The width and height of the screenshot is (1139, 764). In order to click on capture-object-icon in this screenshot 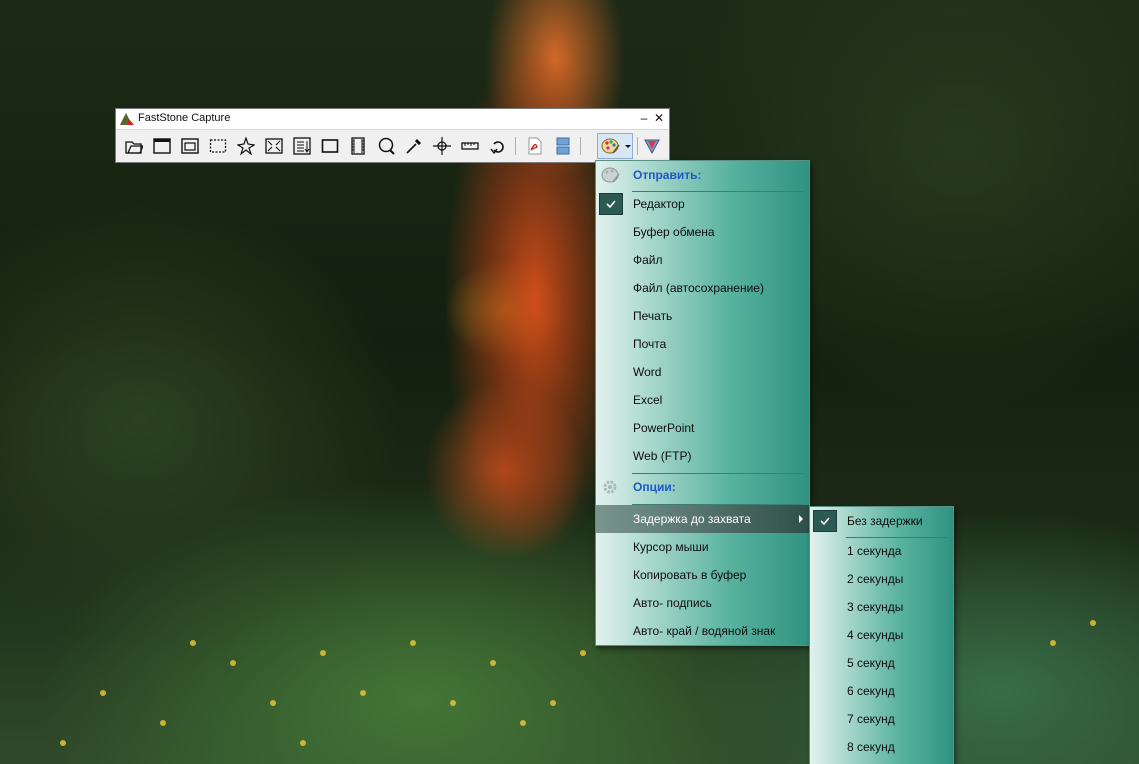, I will do `click(190, 146)`.